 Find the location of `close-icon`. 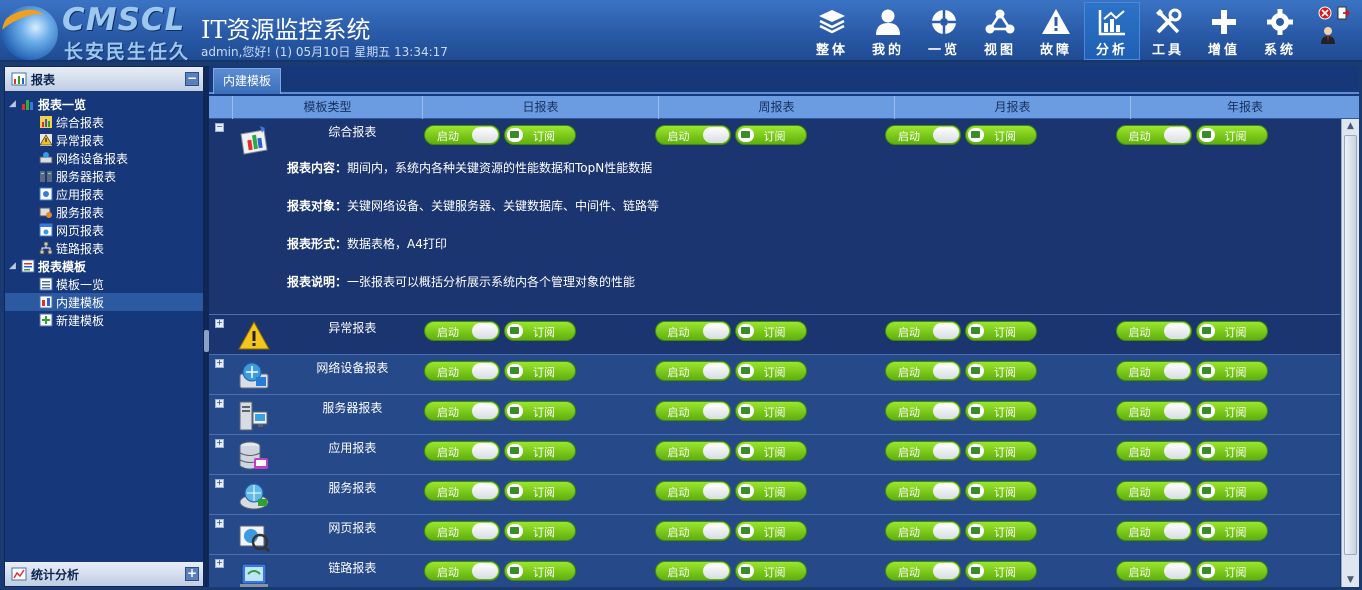

close-icon is located at coordinates (1325, 13).